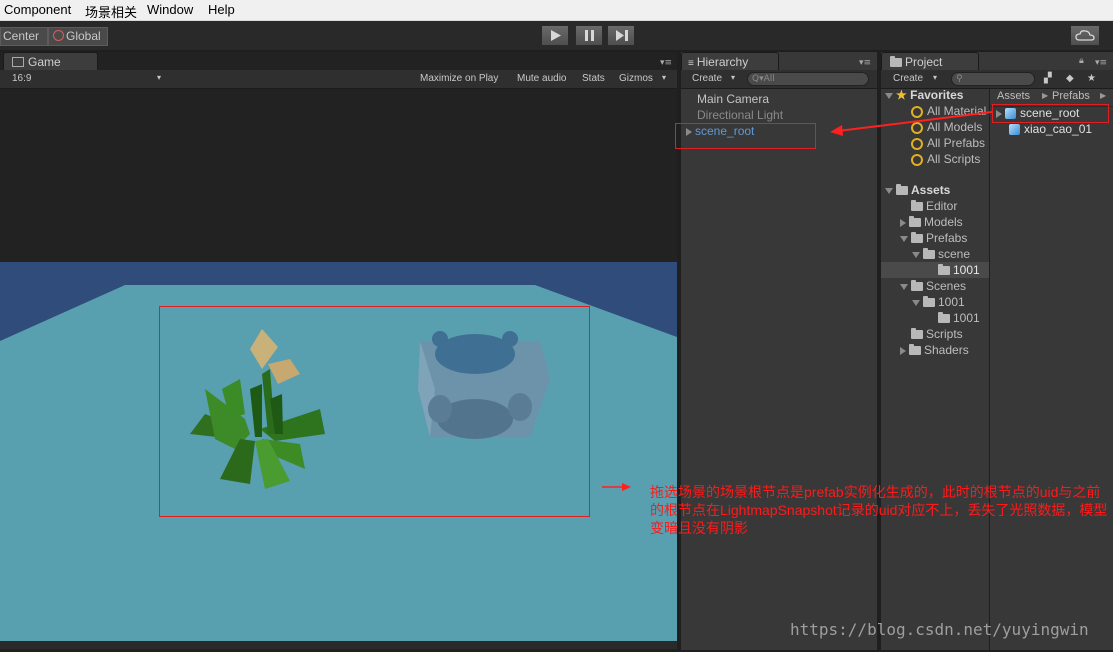 The height and width of the screenshot is (652, 1113). I want to click on watermark: https://blog.csdn.net/yuyingwin, so click(939, 629).